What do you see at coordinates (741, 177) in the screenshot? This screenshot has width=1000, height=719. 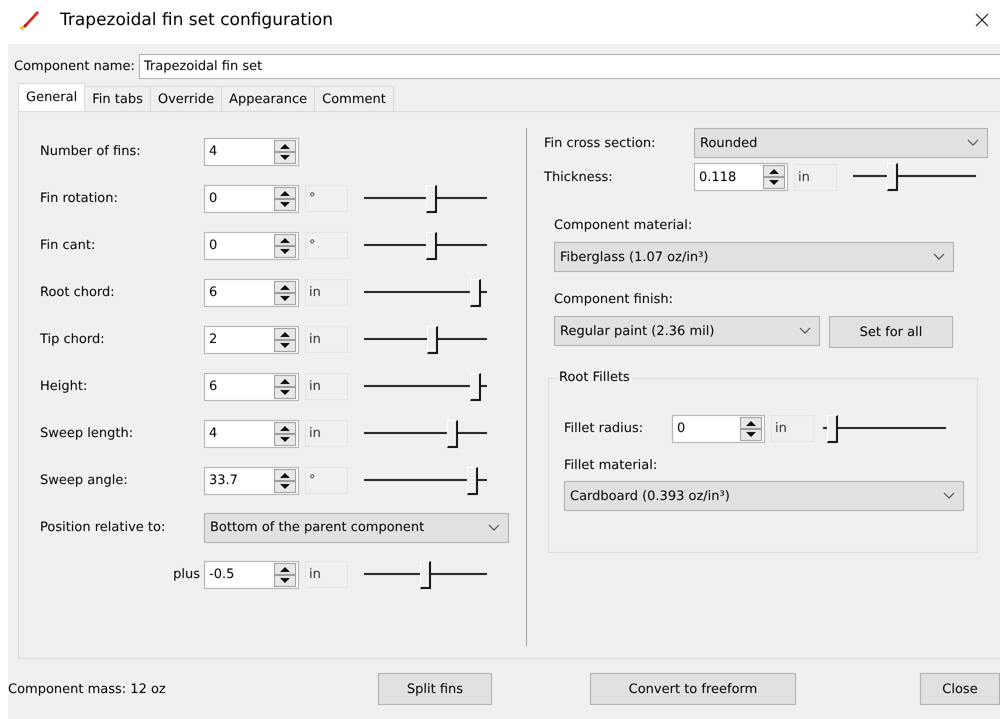 I see `number-spinner: 0.118` at bounding box center [741, 177].